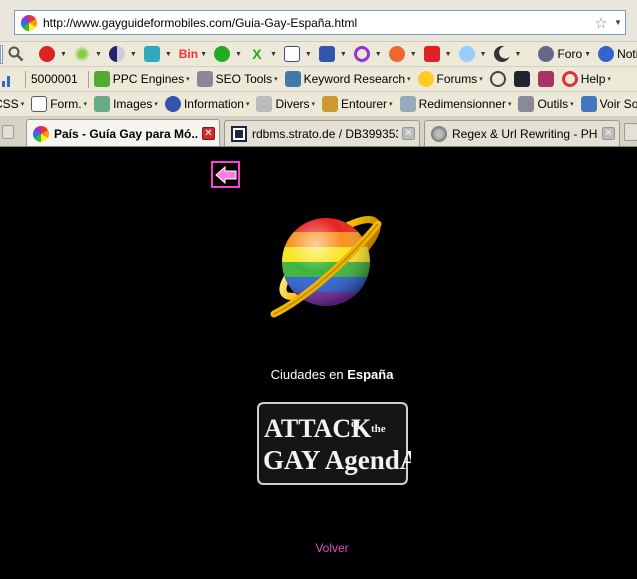 Image resolution: width=637 pixels, height=579 pixels. Describe the element at coordinates (526, 104) in the screenshot. I see `tools-icon` at that location.